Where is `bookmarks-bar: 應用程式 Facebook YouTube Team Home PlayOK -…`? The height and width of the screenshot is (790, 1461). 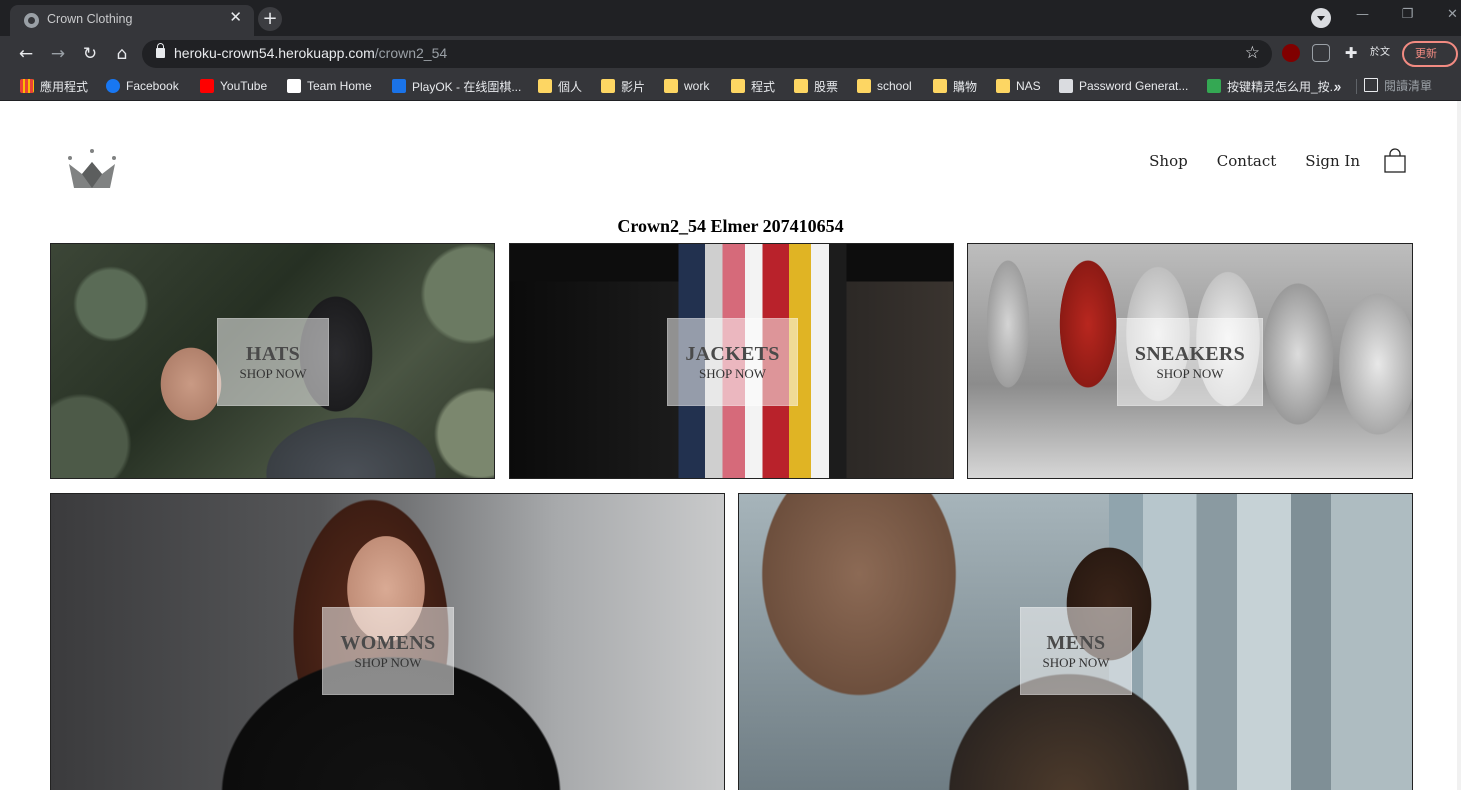 bookmarks-bar: 應用程式 Facebook YouTube Team Home PlayOK -… is located at coordinates (730, 86).